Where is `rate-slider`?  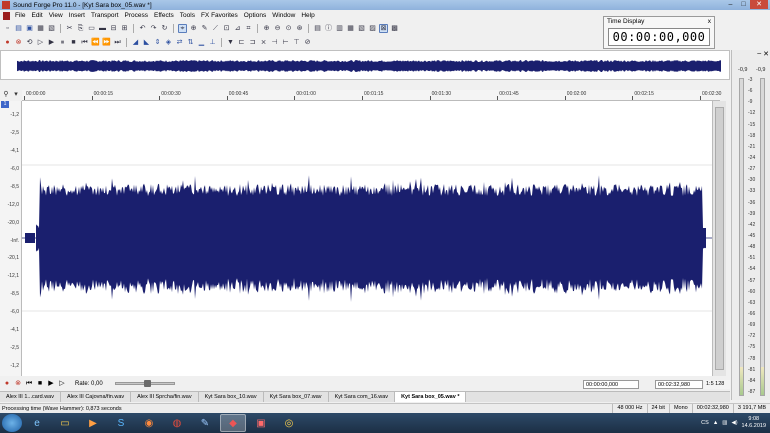
rate-slider is located at coordinates (145, 383).